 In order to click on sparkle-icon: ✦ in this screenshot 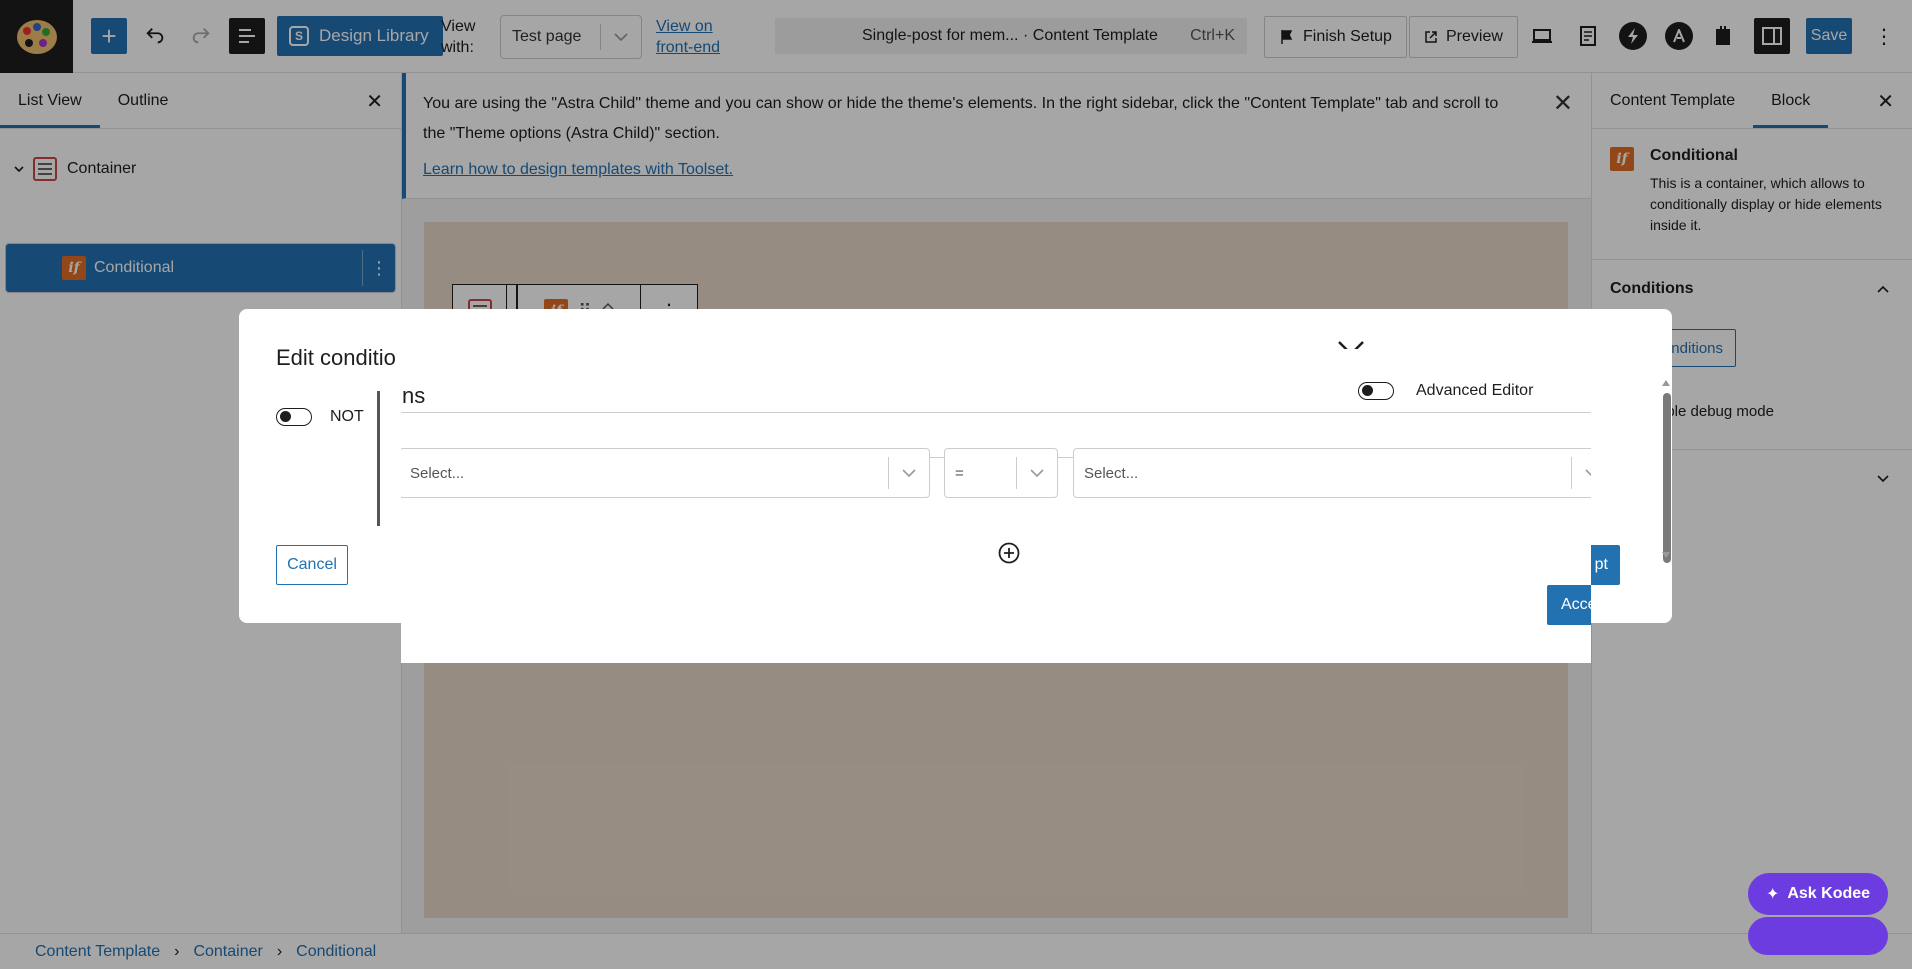, I will do `click(1772, 894)`.